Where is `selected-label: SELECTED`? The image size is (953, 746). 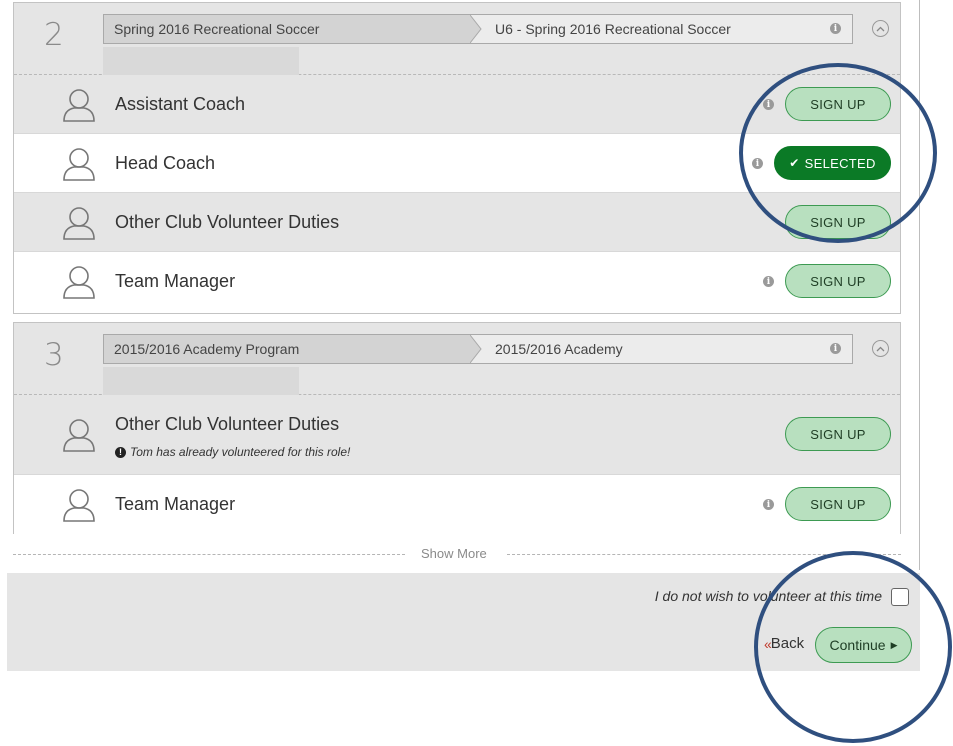
selected-label: SELECTED is located at coordinates (840, 163).